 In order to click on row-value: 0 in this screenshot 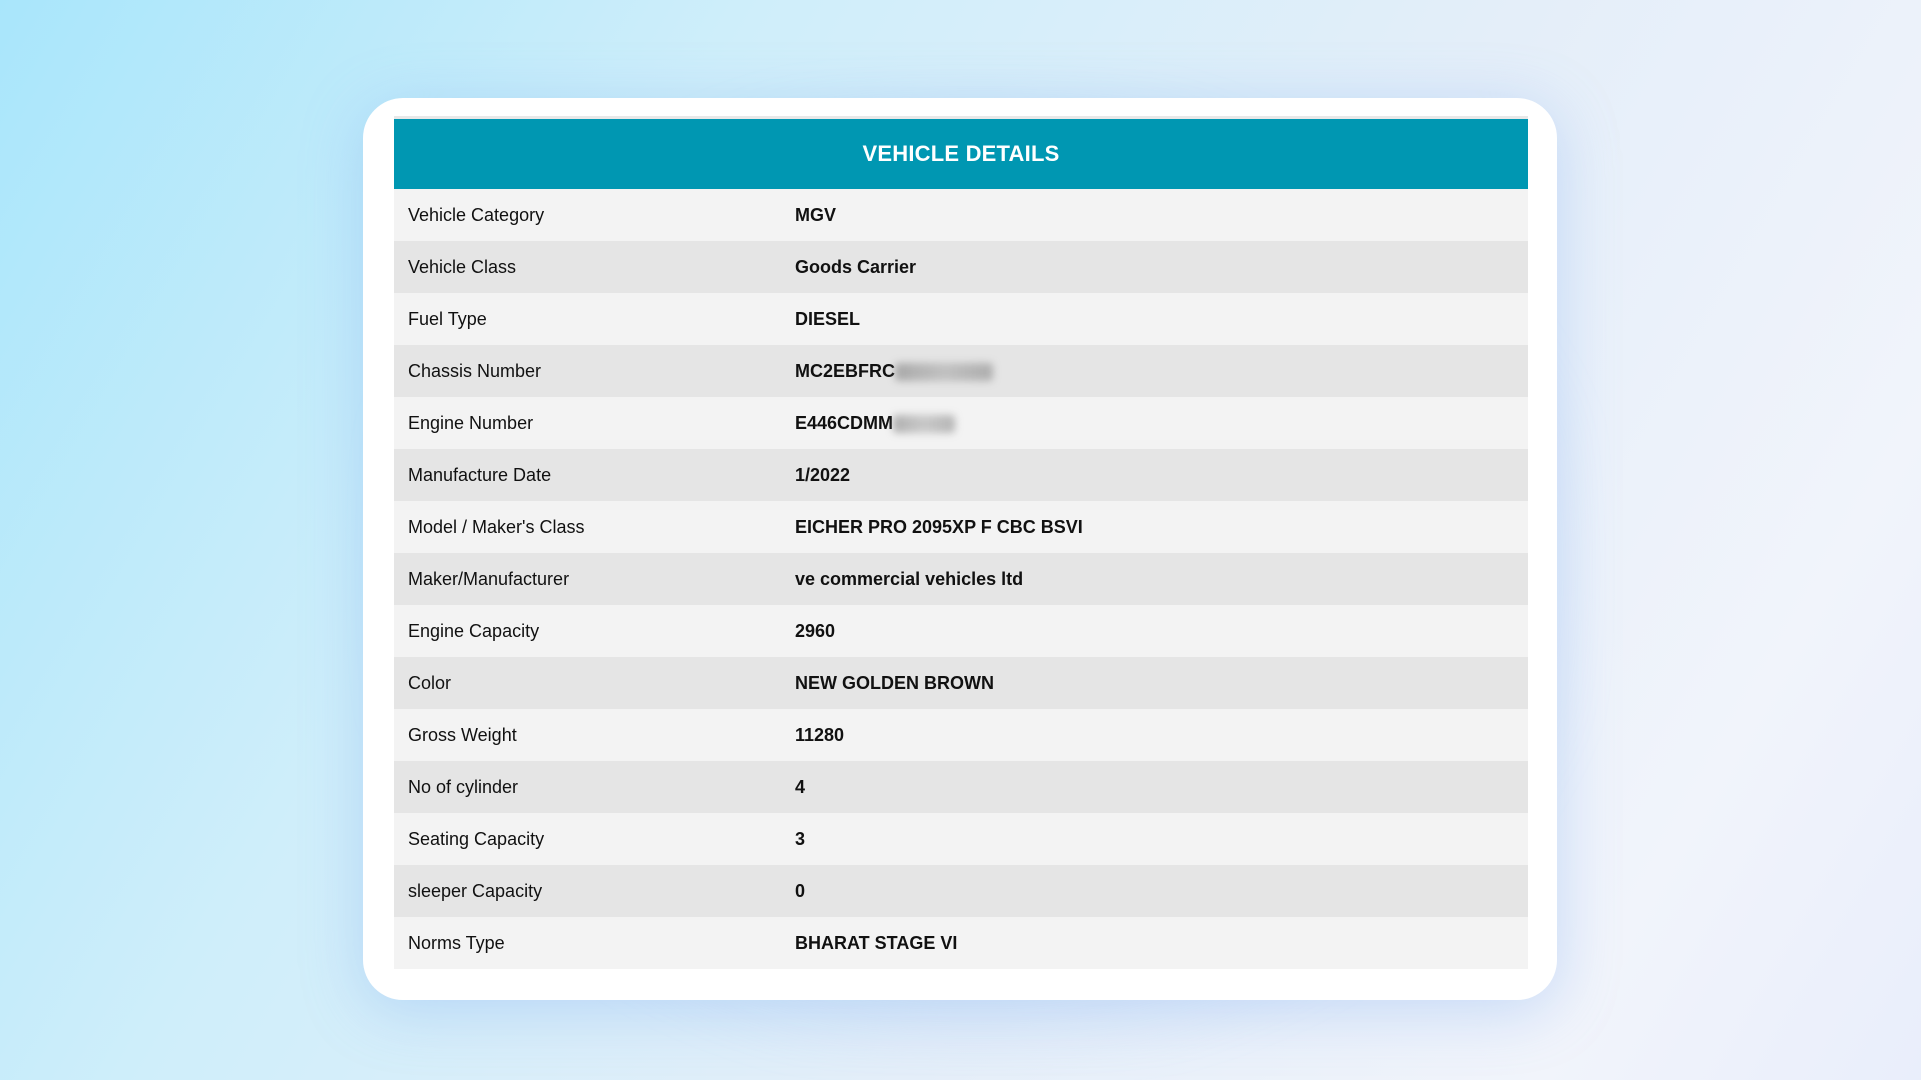, I will do `click(800, 890)`.